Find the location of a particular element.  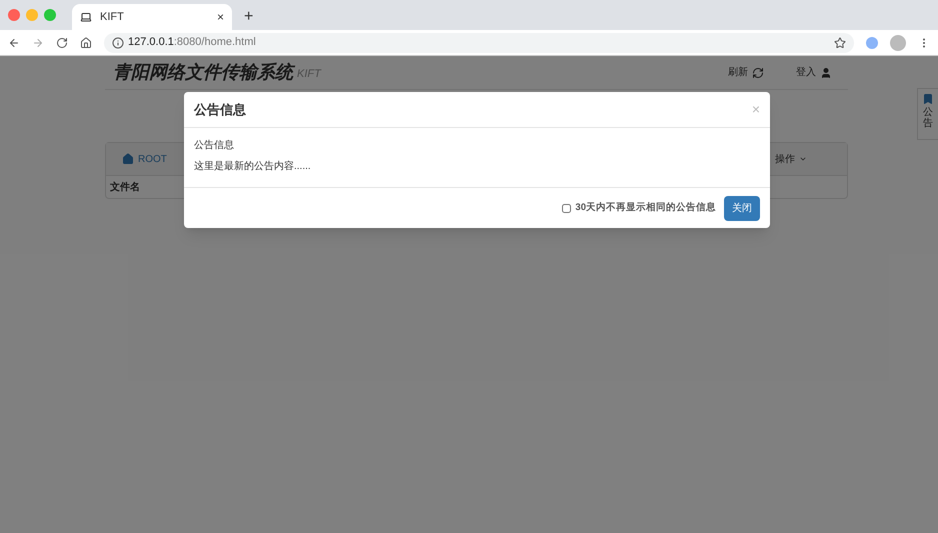

column-header: 文件名 is located at coordinates (125, 187).